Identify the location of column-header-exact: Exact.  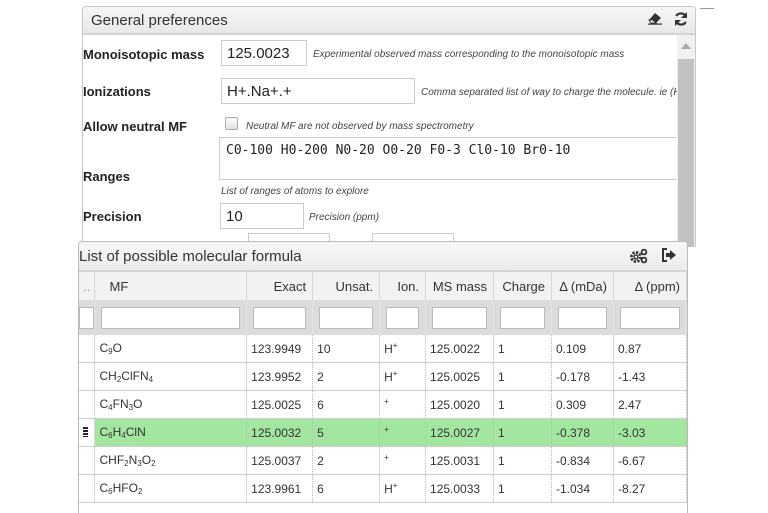
(280, 286).